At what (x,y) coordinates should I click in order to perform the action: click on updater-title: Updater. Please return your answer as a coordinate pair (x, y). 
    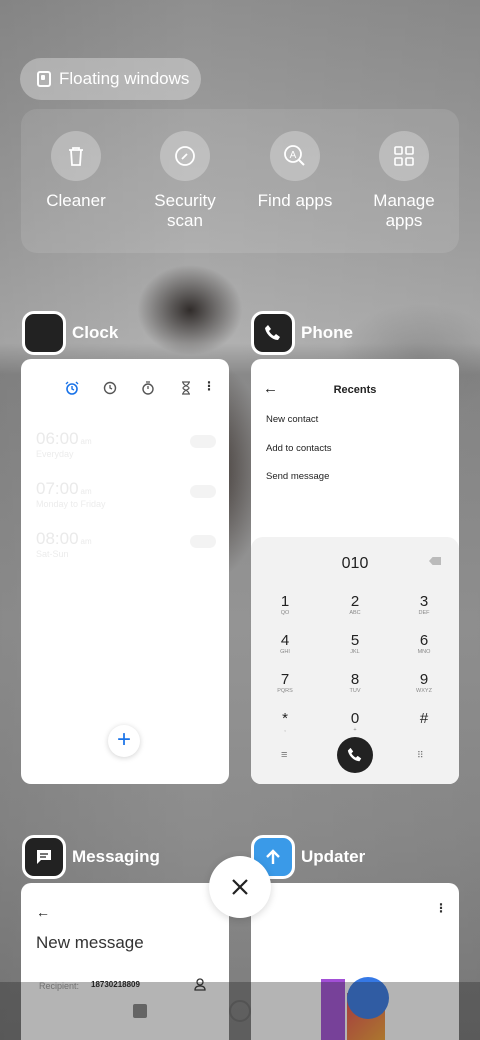
    Looking at the image, I should click on (333, 856).